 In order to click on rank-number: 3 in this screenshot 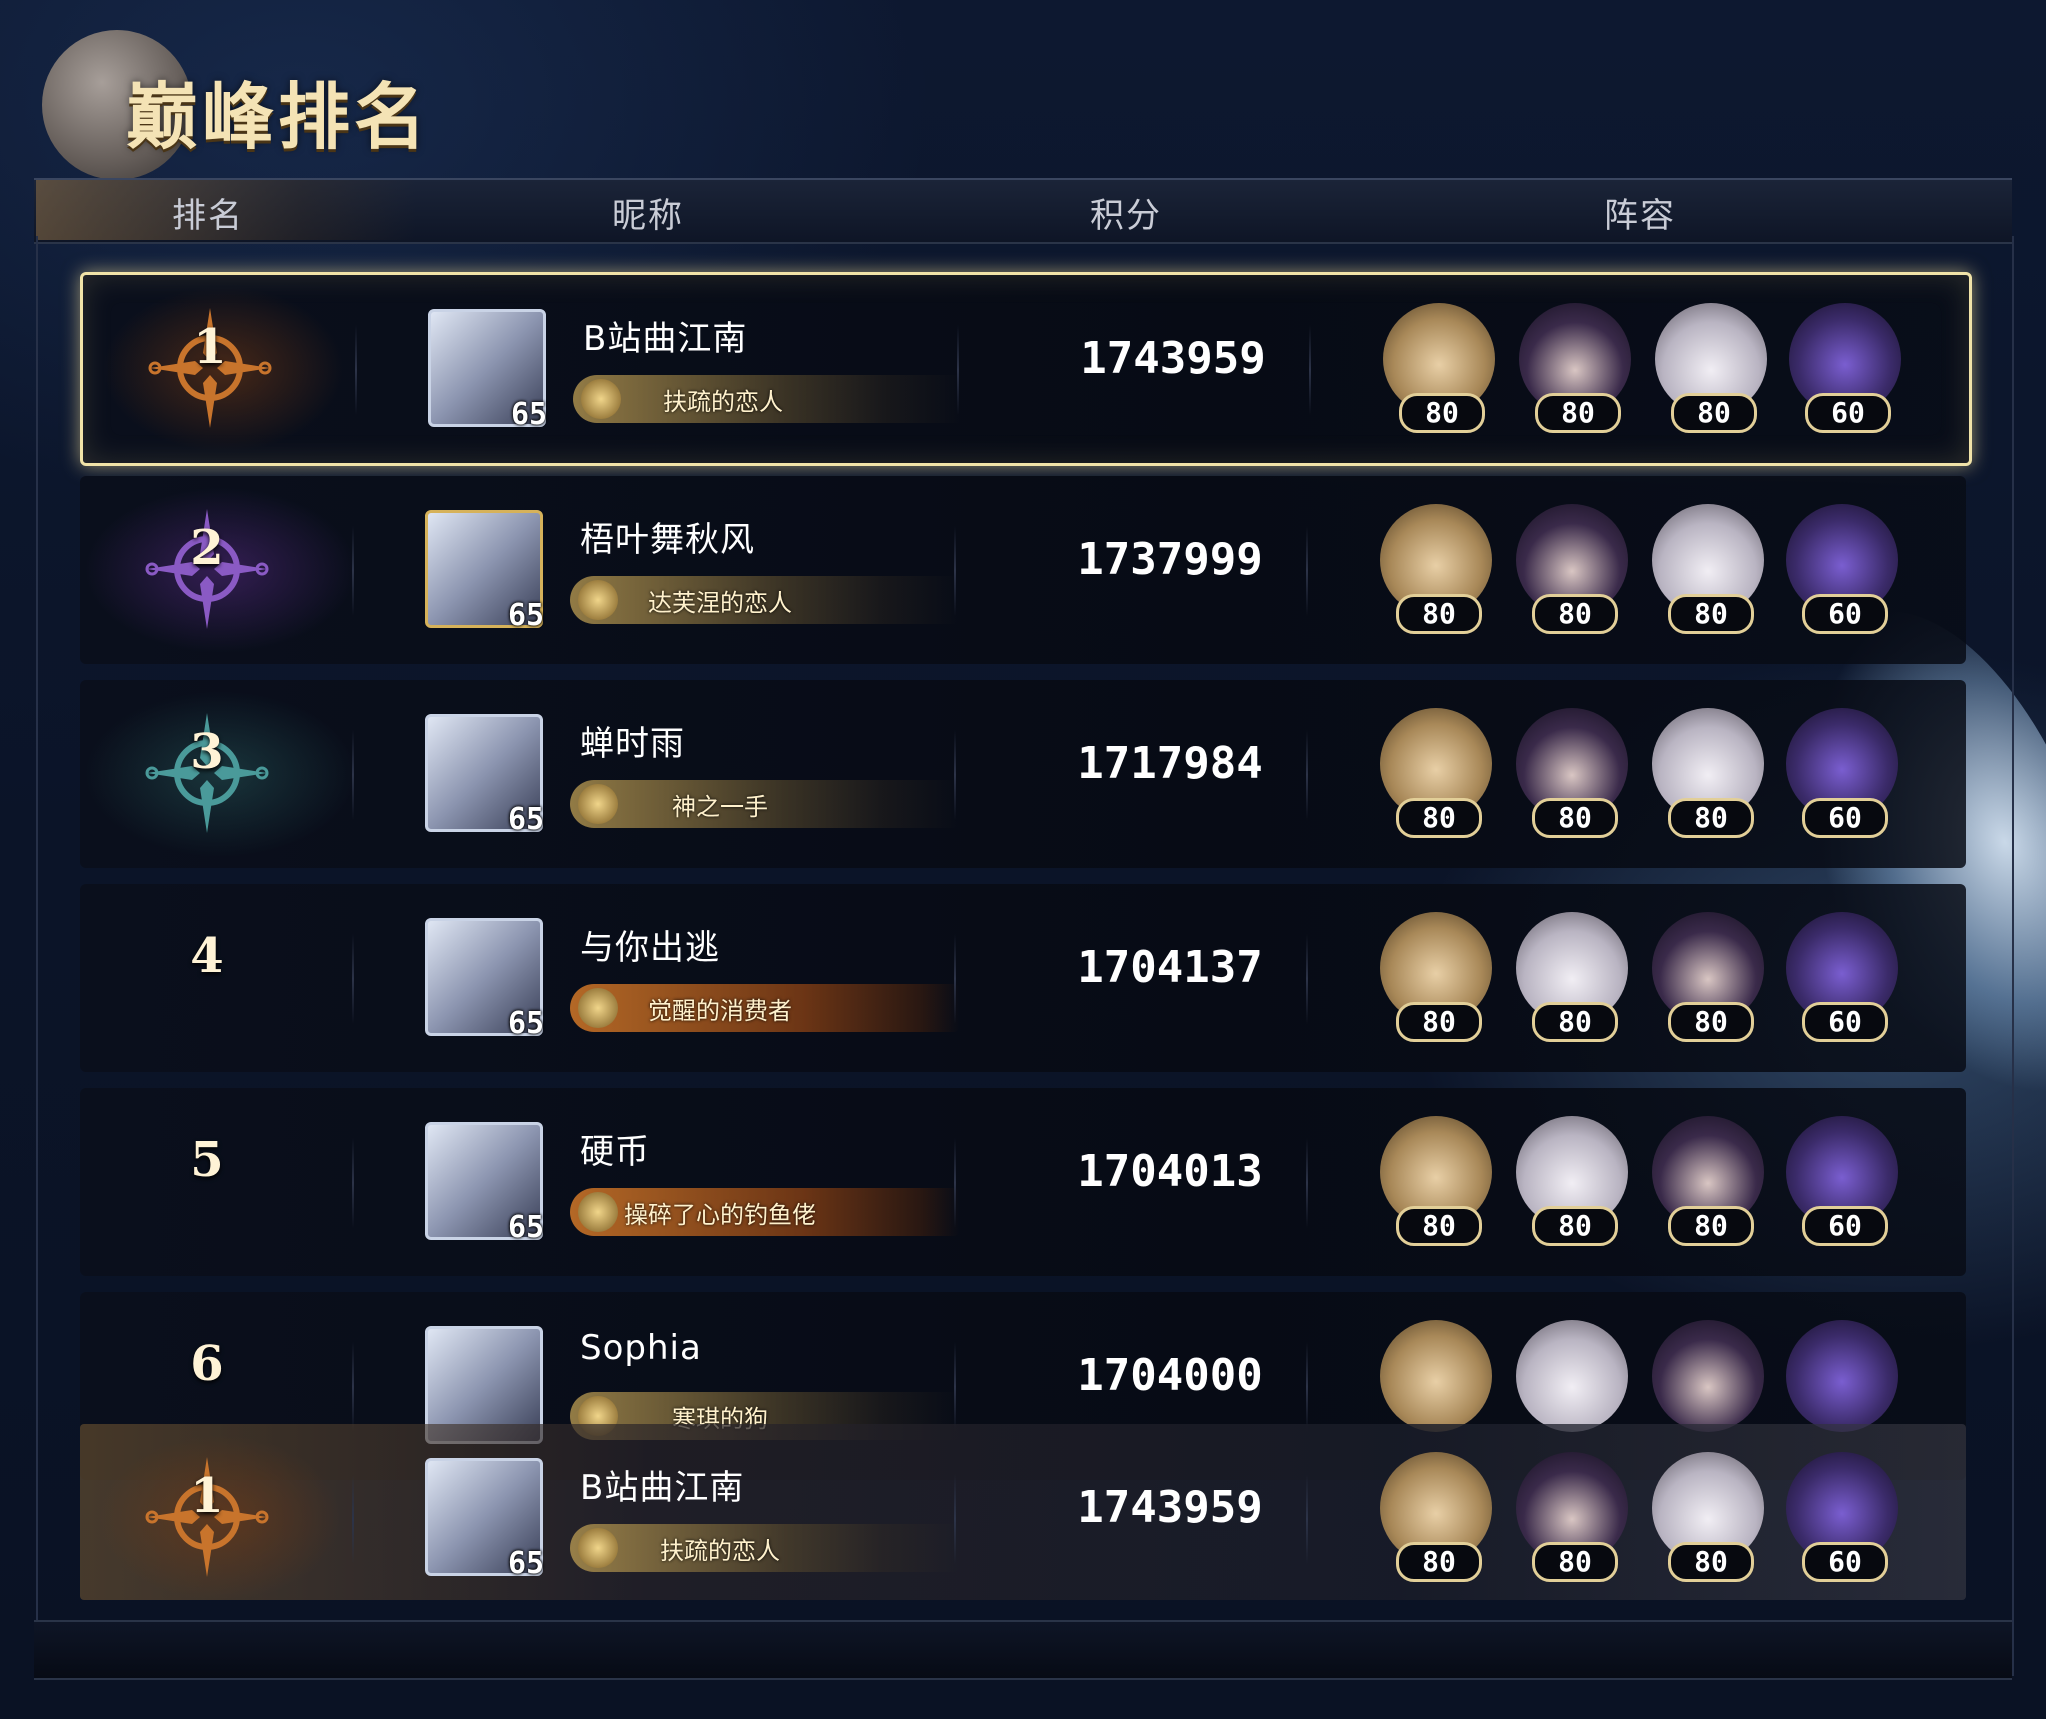, I will do `click(207, 752)`.